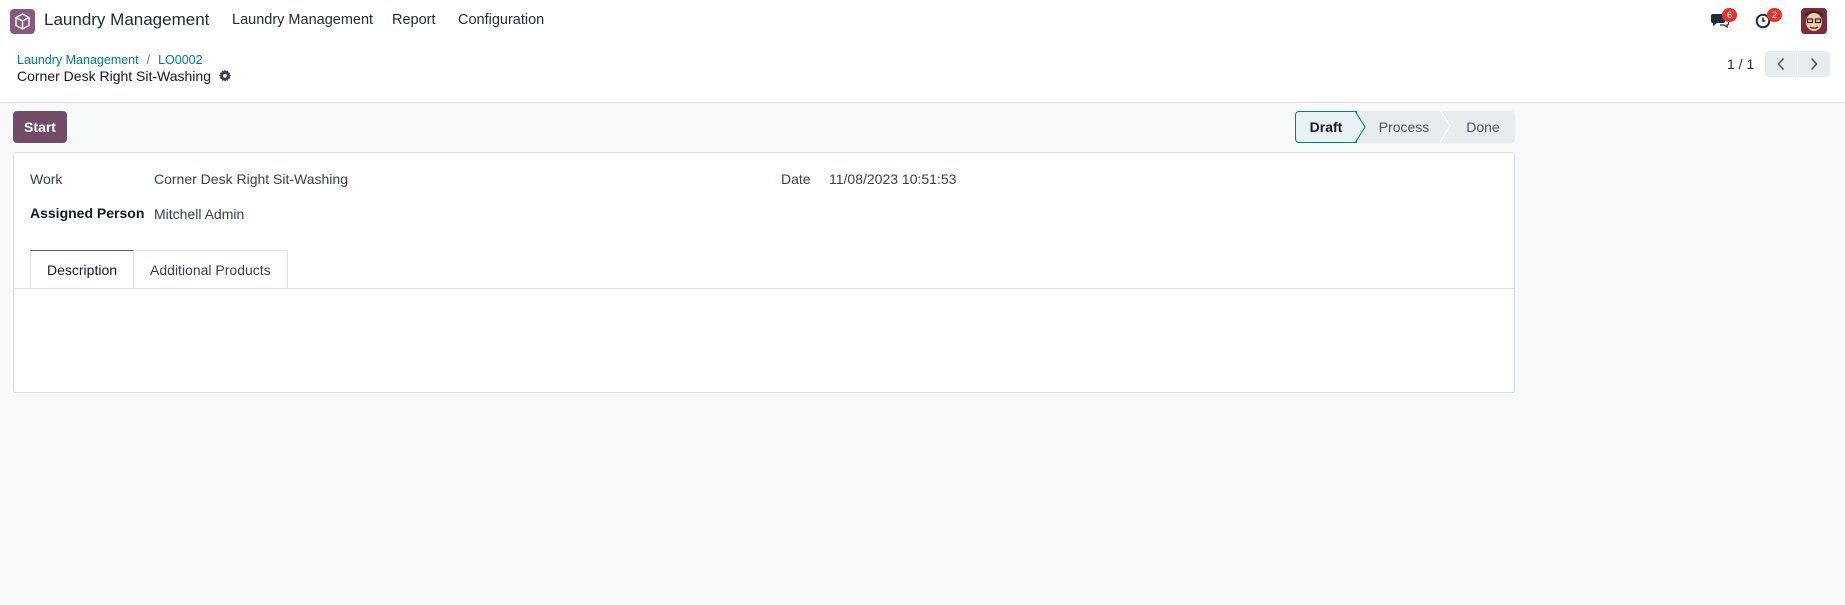 The width and height of the screenshot is (1845, 605). I want to click on record-title: Corner Desk Right Sit-Washing, so click(114, 76).